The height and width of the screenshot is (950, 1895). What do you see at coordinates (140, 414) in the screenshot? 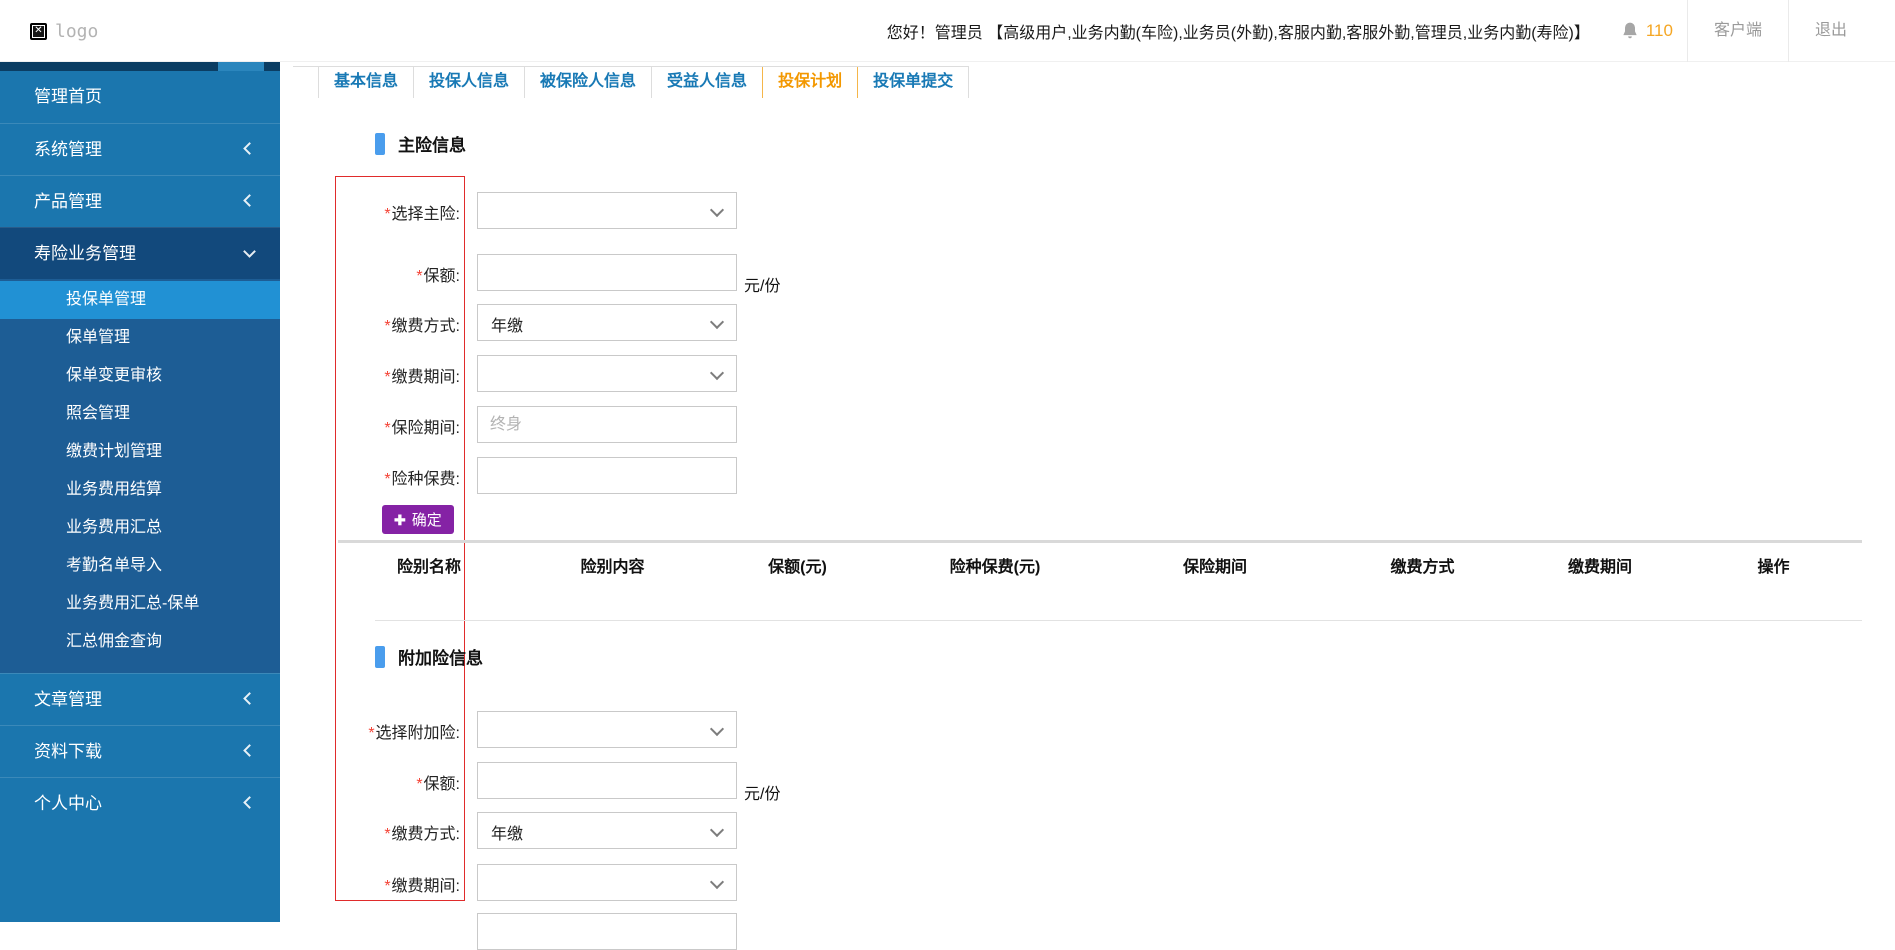
I see `sidebar-subitem-note-mgmt: 照会管理` at bounding box center [140, 414].